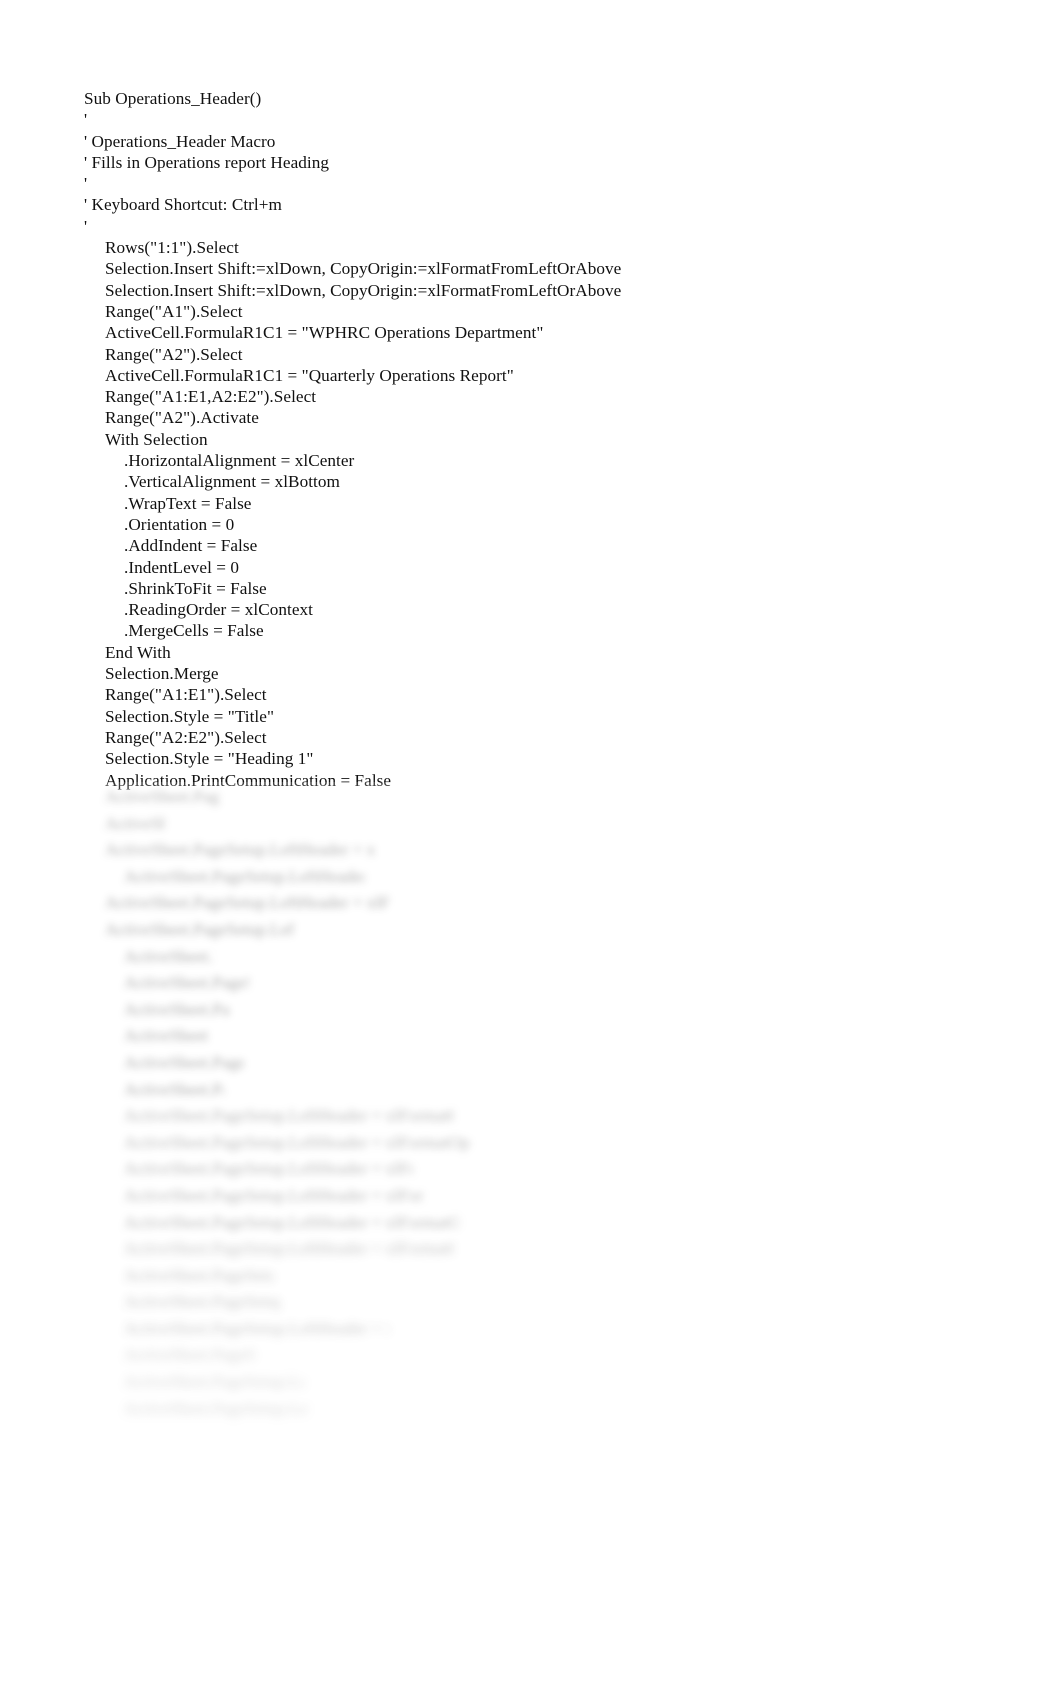  I want to click on code-line: .HorizontalAlignment = xlCenter, so click(239, 461).